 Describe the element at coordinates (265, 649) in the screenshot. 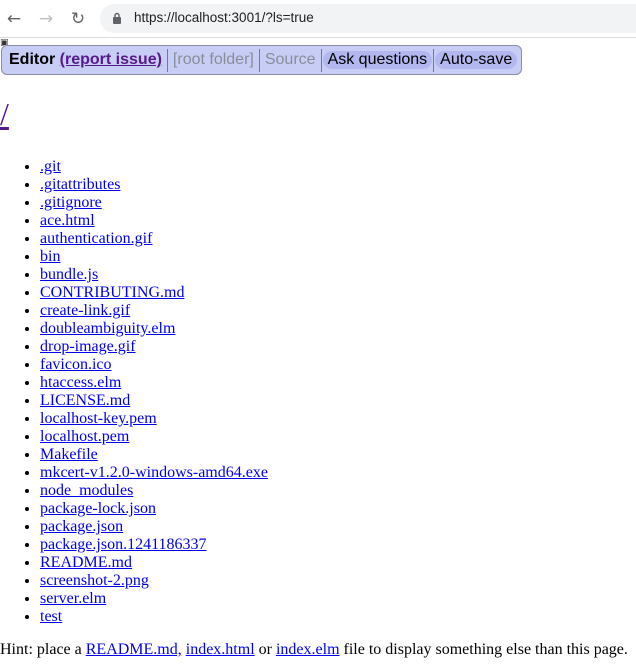

I see `hint-or: or` at that location.